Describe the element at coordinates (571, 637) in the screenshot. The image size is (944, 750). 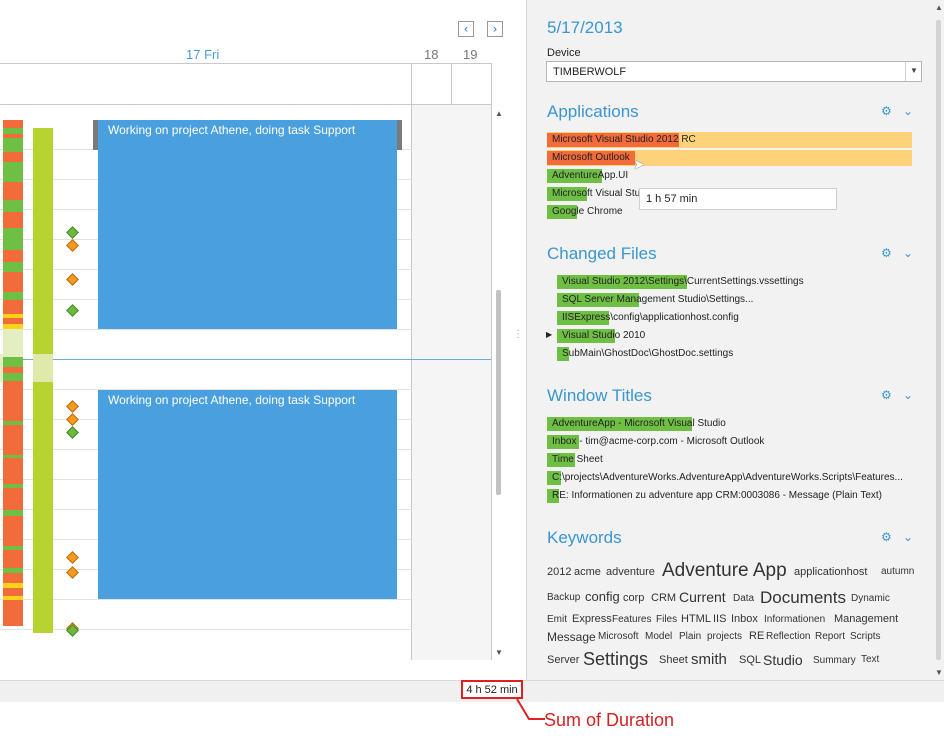
I see `keyword-tag: Message` at that location.